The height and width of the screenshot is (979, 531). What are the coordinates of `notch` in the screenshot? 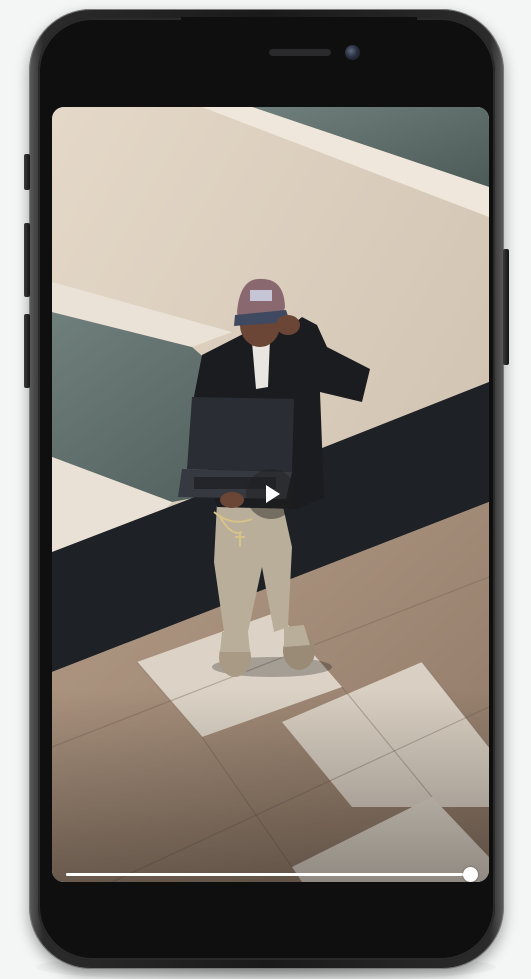 It's located at (299, 48).